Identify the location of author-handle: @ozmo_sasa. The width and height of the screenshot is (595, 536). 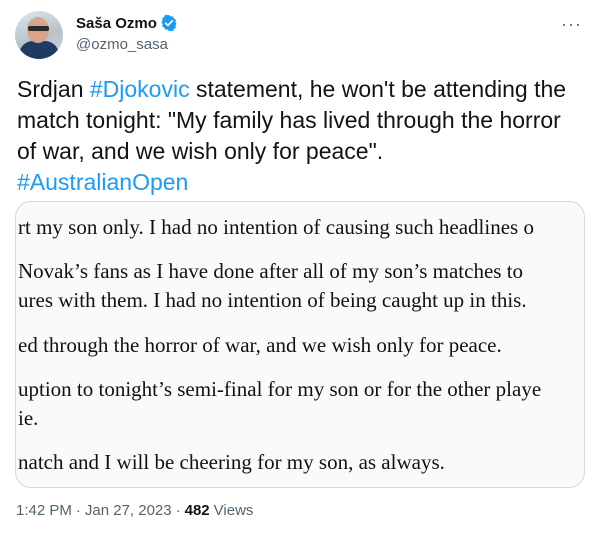
(122, 44).